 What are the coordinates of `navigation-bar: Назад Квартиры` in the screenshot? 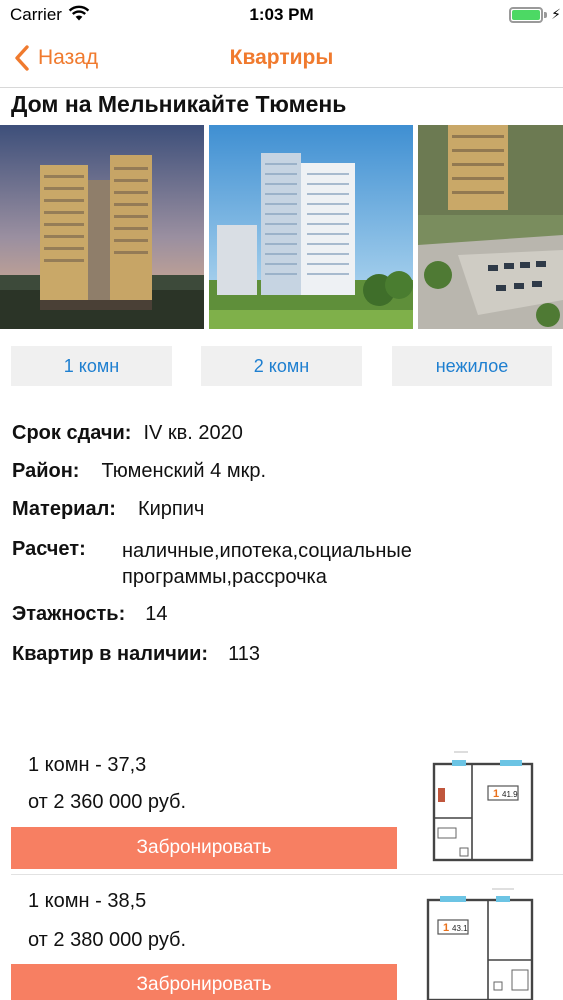 It's located at (281, 59).